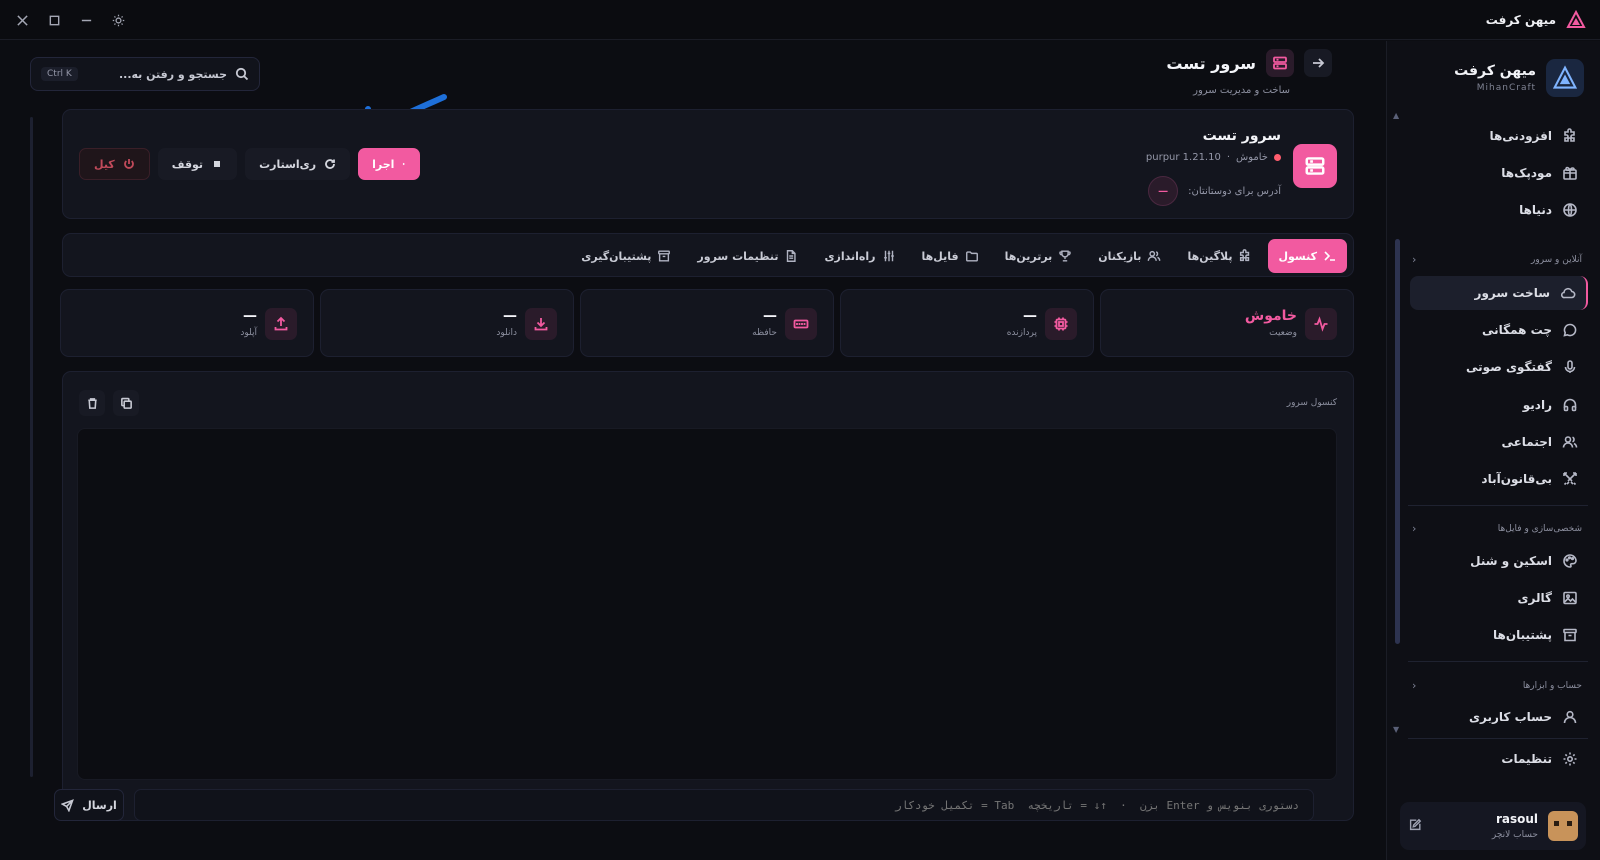 The image size is (1600, 860). Describe the element at coordinates (383, 164) in the screenshot. I see `run-label: اجرا` at that location.